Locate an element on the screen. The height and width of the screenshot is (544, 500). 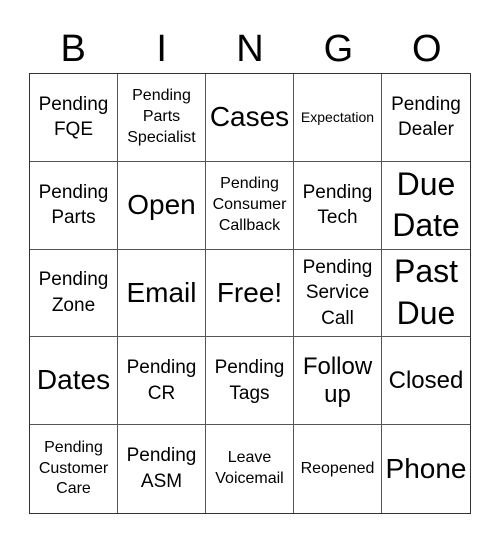
bingo-cell: Follow up is located at coordinates (338, 381).